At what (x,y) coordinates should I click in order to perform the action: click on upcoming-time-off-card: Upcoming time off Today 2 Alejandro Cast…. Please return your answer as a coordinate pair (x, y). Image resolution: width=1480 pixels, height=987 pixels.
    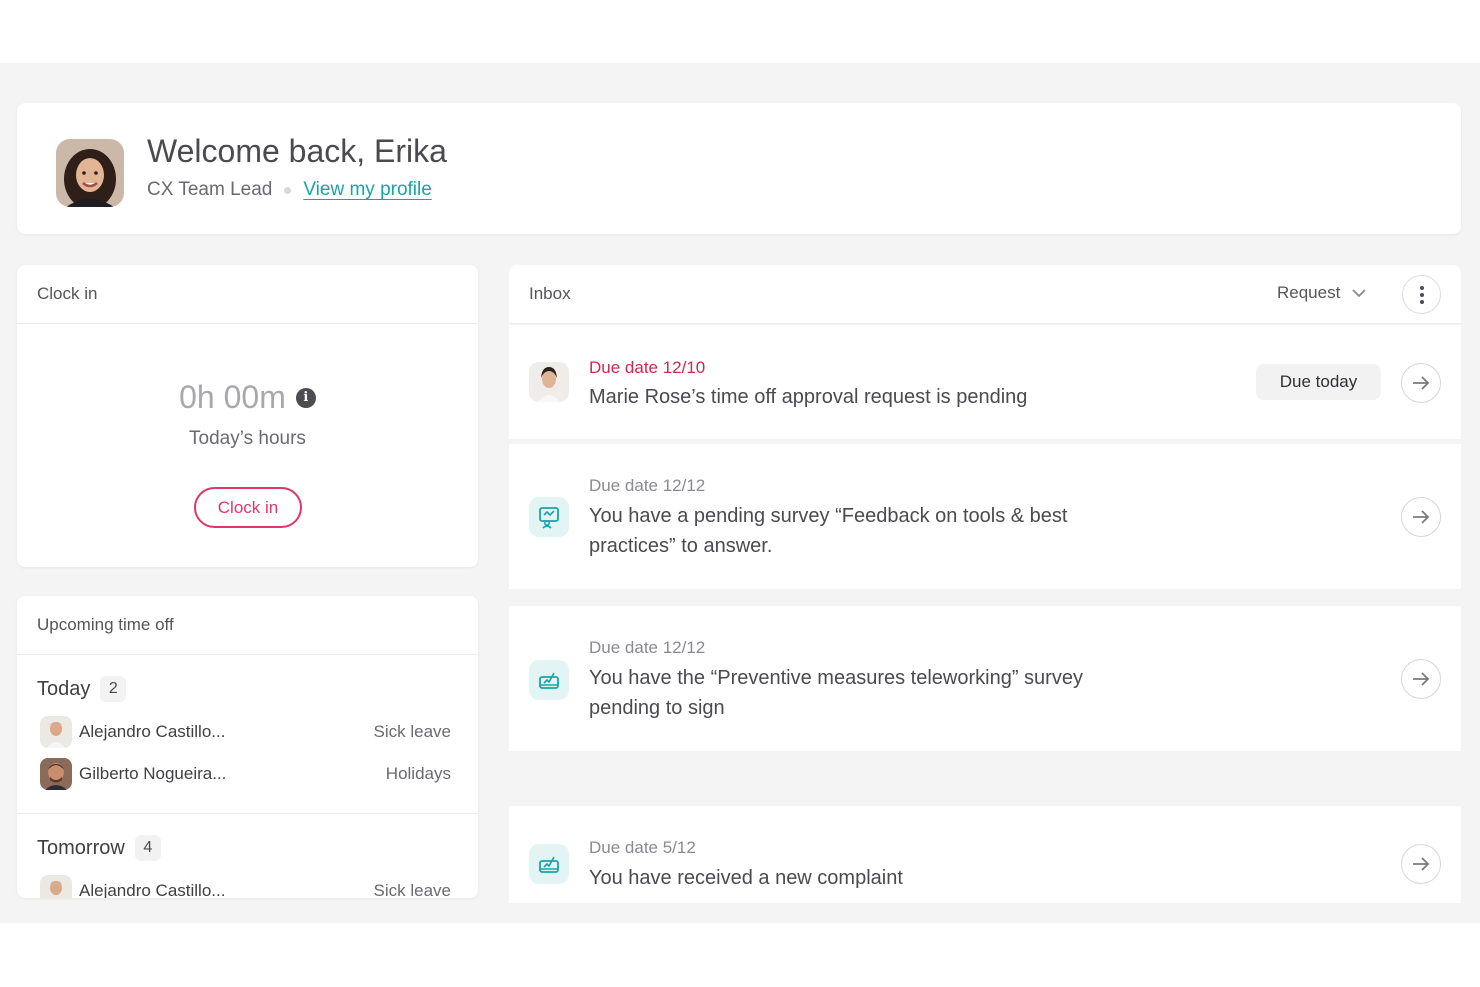
    Looking at the image, I should click on (247, 747).